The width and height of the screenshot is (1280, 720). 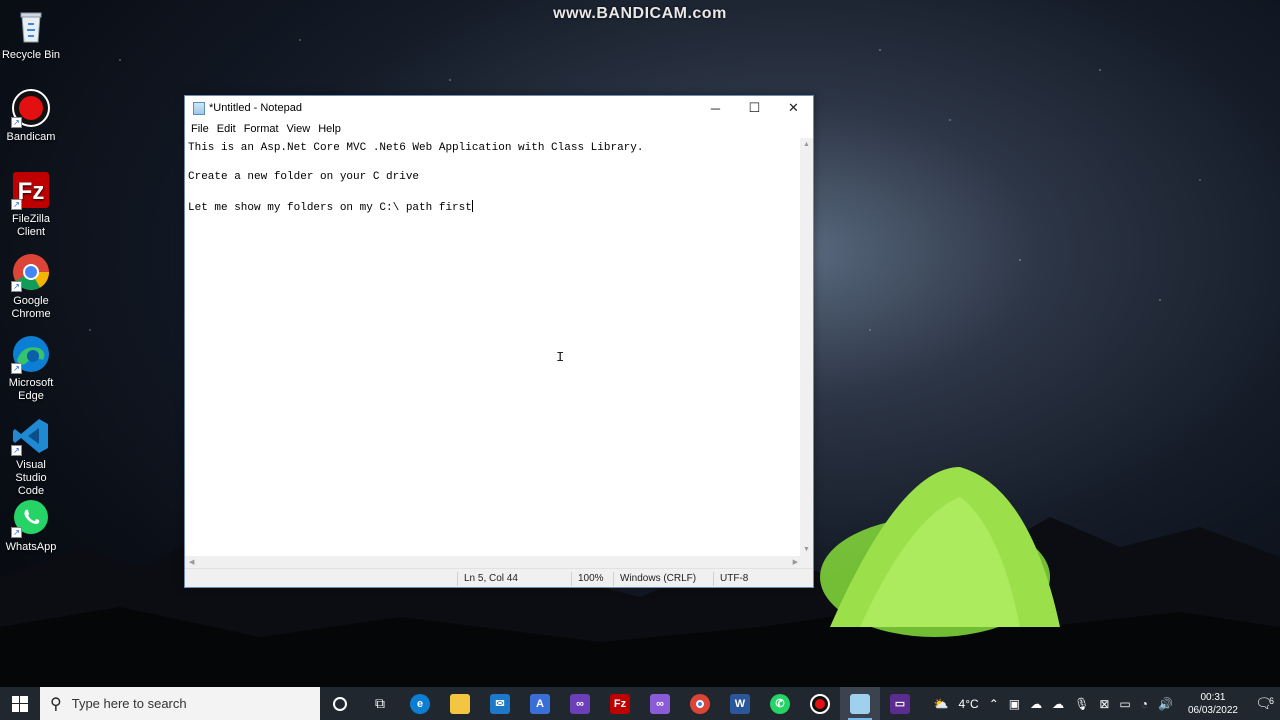 What do you see at coordinates (31, 219) in the screenshot?
I see `desktop-icon-label: FileZilla` at bounding box center [31, 219].